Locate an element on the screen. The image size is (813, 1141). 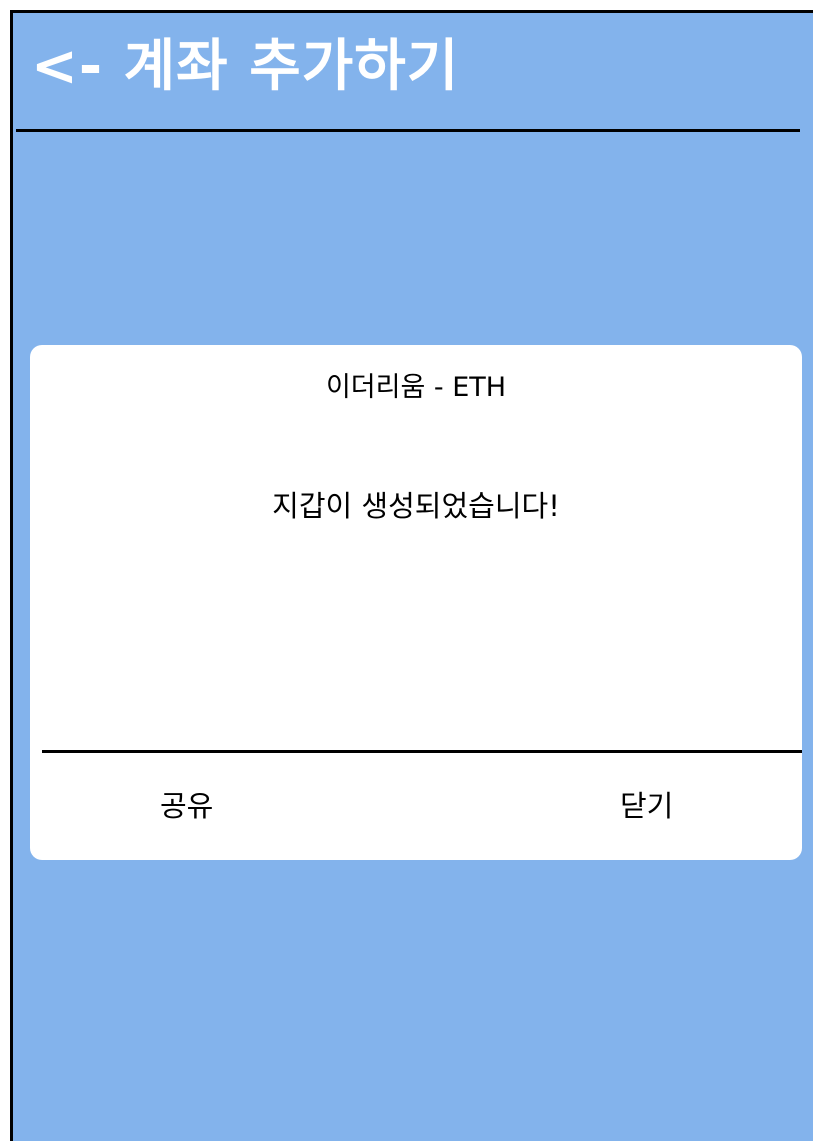
dialog-message: 지갑이 생성되었습니다! is located at coordinates (416, 506).